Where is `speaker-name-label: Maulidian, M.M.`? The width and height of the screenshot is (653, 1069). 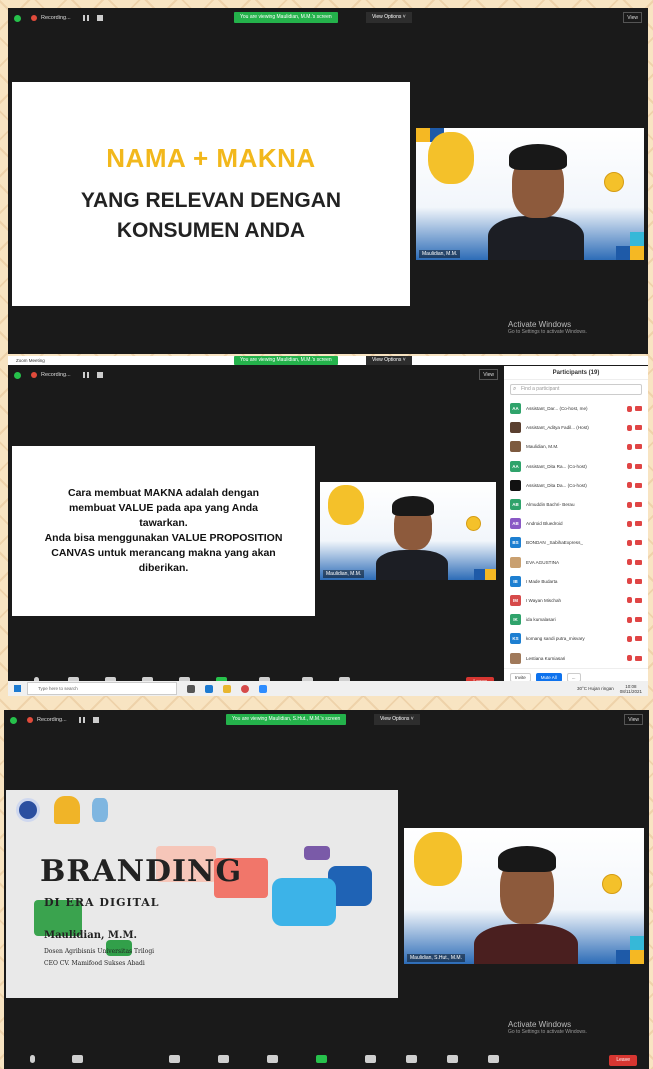 speaker-name-label: Maulidian, M.M. is located at coordinates (440, 254).